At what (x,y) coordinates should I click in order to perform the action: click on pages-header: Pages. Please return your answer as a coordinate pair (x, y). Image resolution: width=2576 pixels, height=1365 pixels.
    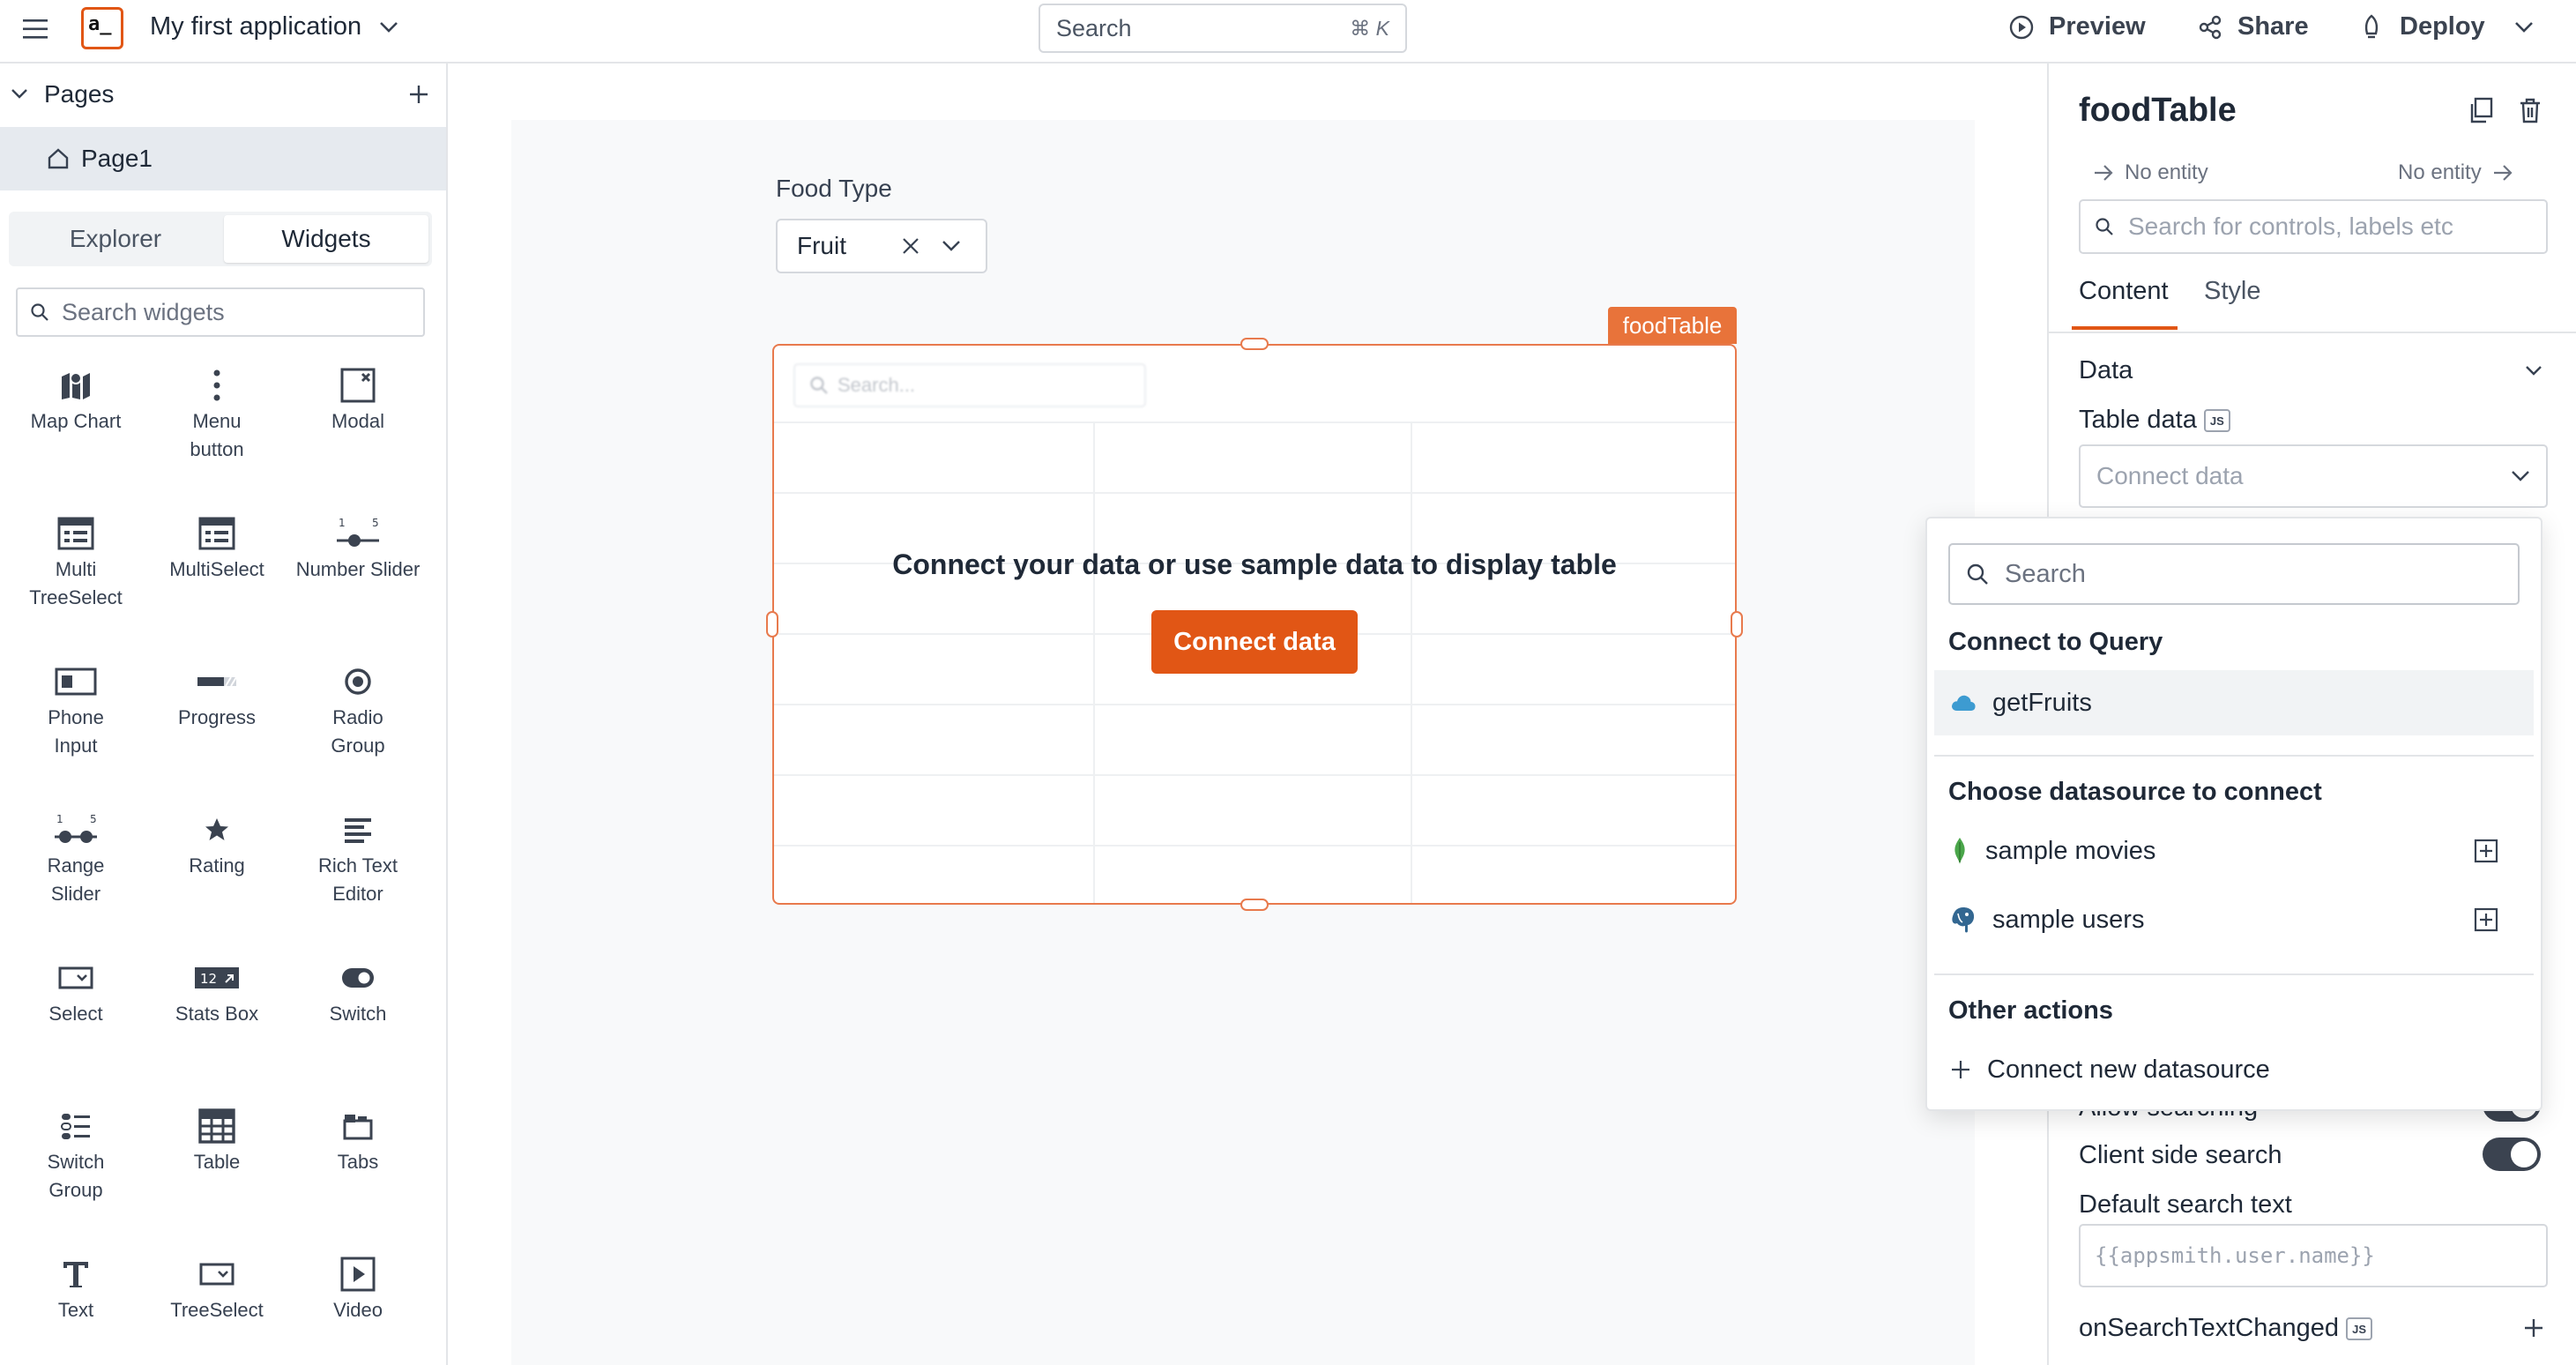
    Looking at the image, I should click on (223, 94).